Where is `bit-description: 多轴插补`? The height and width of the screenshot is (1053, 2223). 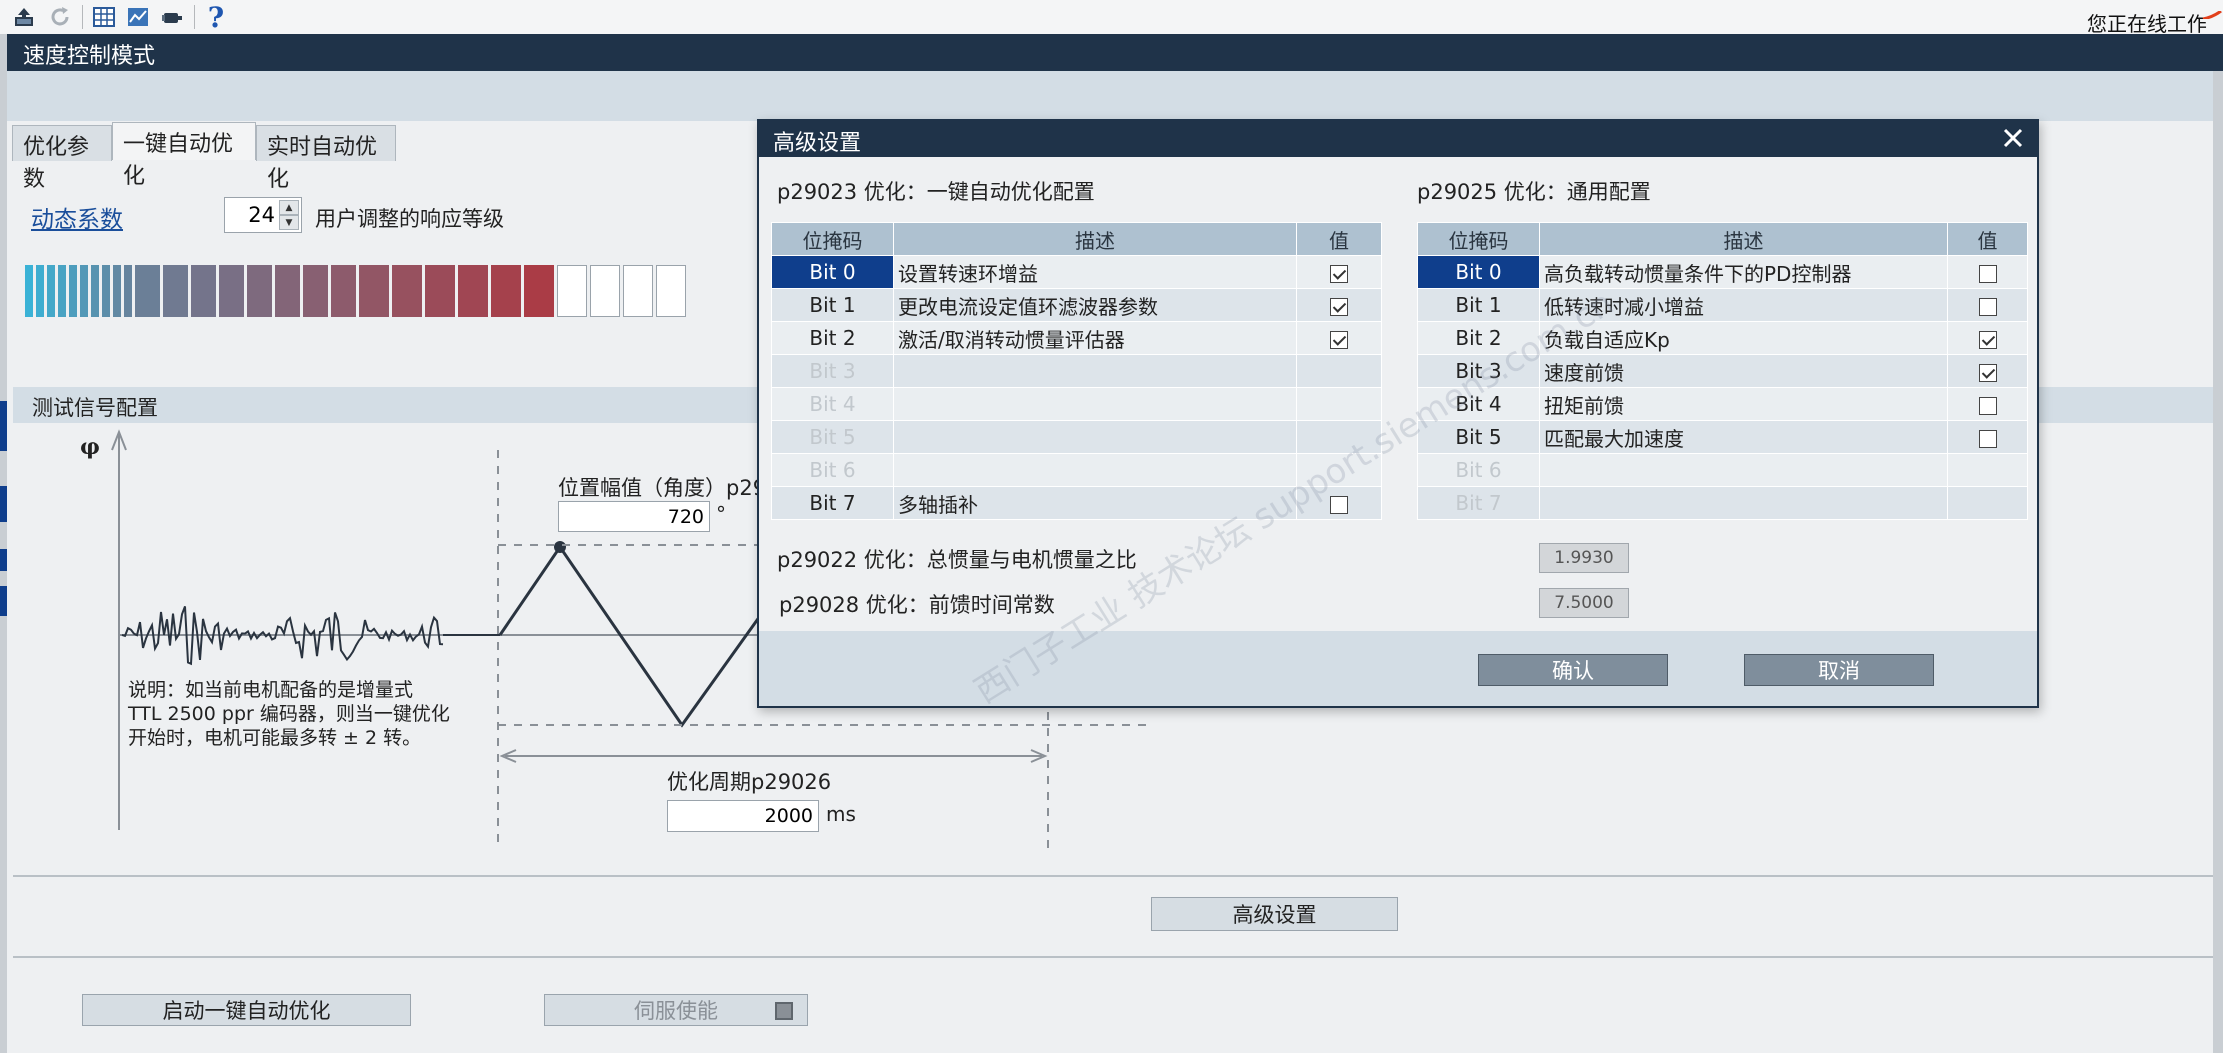 bit-description: 多轴插补 is located at coordinates (1095, 503).